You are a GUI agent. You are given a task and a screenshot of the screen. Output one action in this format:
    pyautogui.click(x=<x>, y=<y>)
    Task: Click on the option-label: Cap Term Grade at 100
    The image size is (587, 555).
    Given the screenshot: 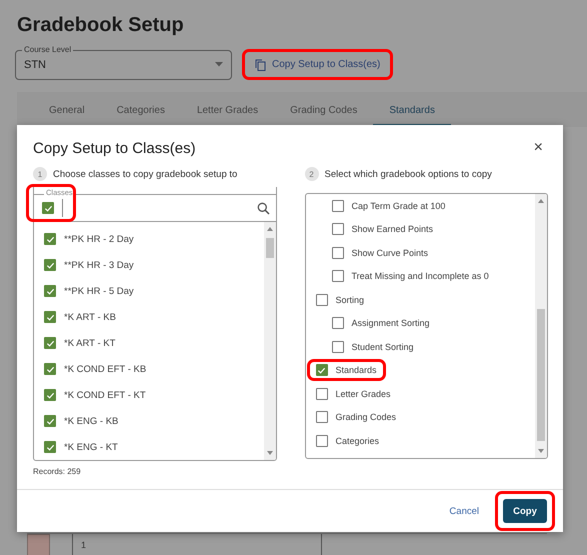 What is the action you would take?
    pyautogui.click(x=399, y=205)
    